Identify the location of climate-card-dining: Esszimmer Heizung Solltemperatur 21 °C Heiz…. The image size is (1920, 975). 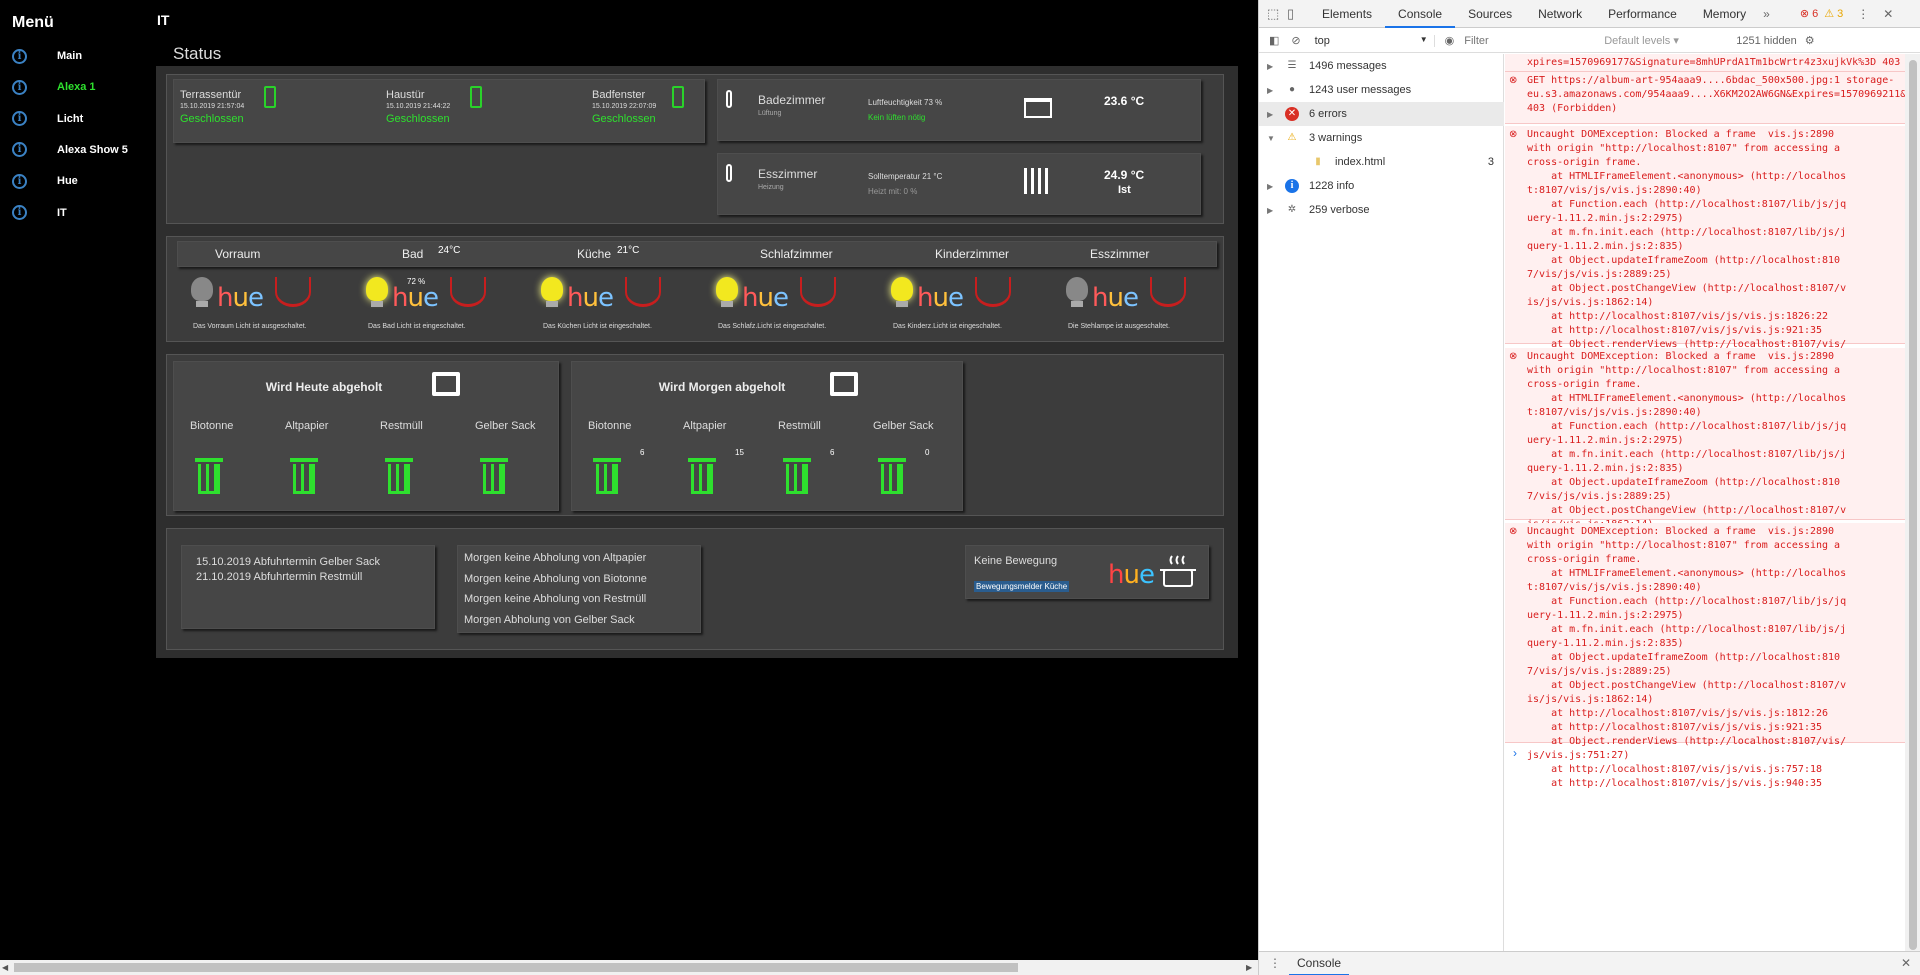
(959, 184).